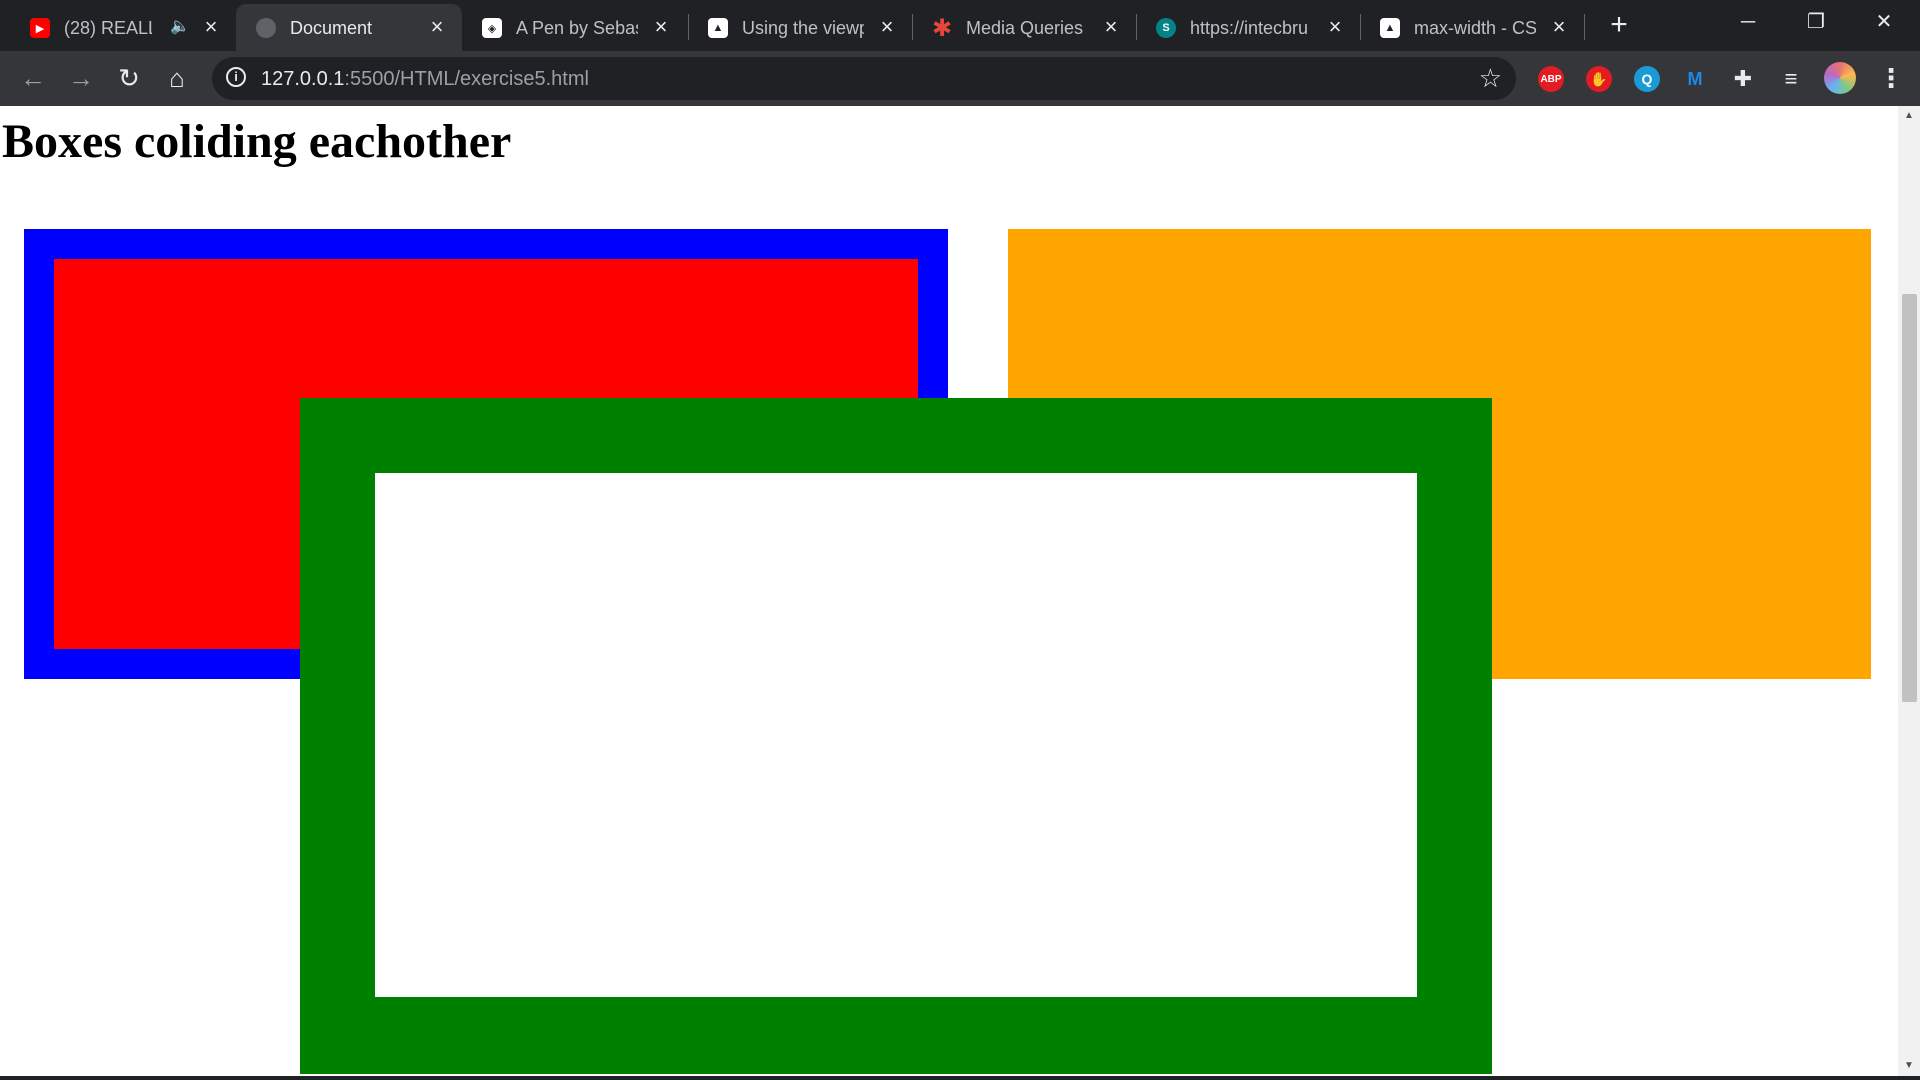 The image size is (1920, 1080). I want to click on tab-viewport: ▲ Using the viewp ×, so click(800, 27).